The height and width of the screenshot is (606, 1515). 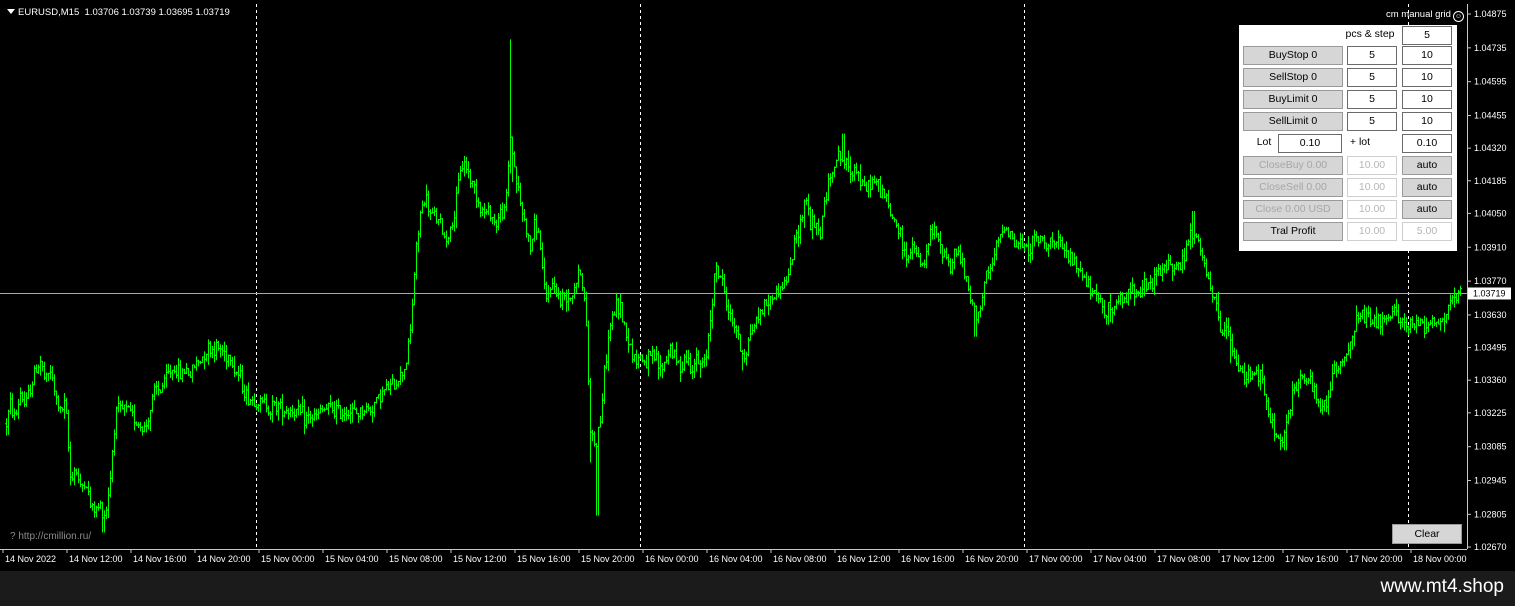 I want to click on sellstop-button: SellStop 0, so click(x=1293, y=77).